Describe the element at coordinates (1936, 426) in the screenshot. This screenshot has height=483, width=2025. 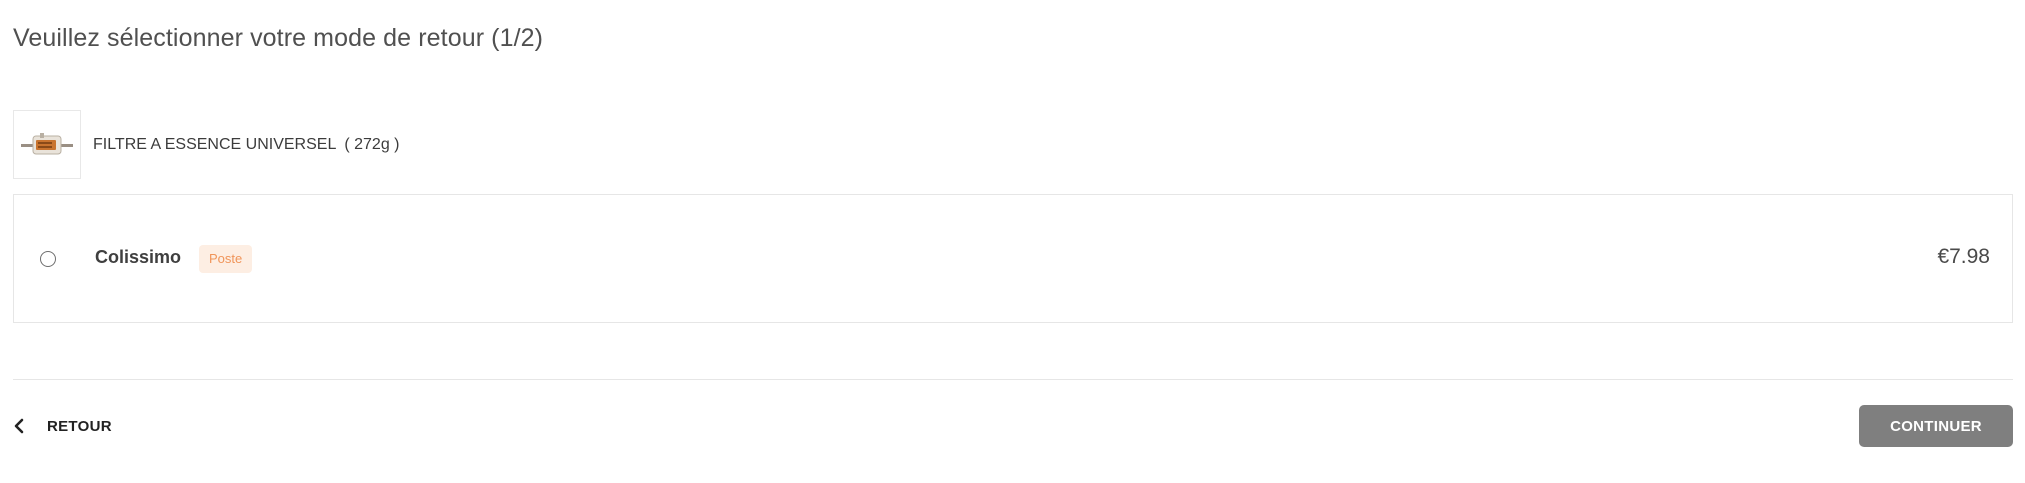
I see `continue-button: CONTINUER` at that location.